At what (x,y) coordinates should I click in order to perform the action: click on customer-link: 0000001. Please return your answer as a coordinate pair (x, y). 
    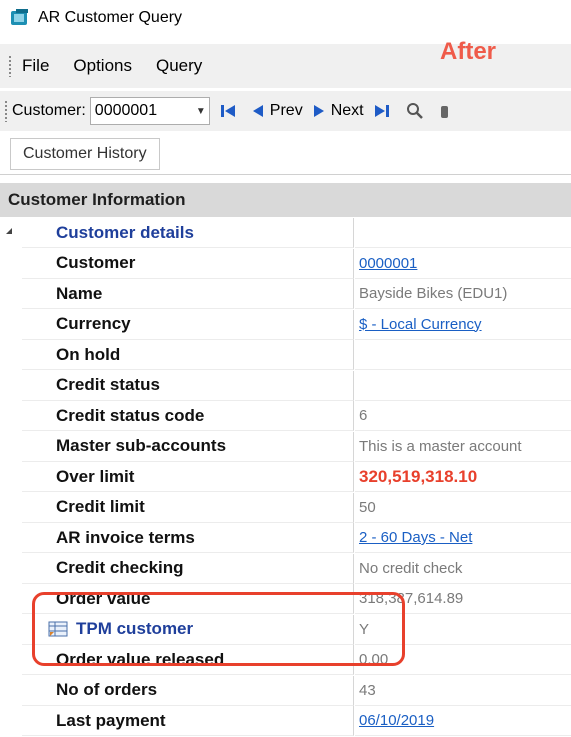
    Looking at the image, I should click on (388, 263).